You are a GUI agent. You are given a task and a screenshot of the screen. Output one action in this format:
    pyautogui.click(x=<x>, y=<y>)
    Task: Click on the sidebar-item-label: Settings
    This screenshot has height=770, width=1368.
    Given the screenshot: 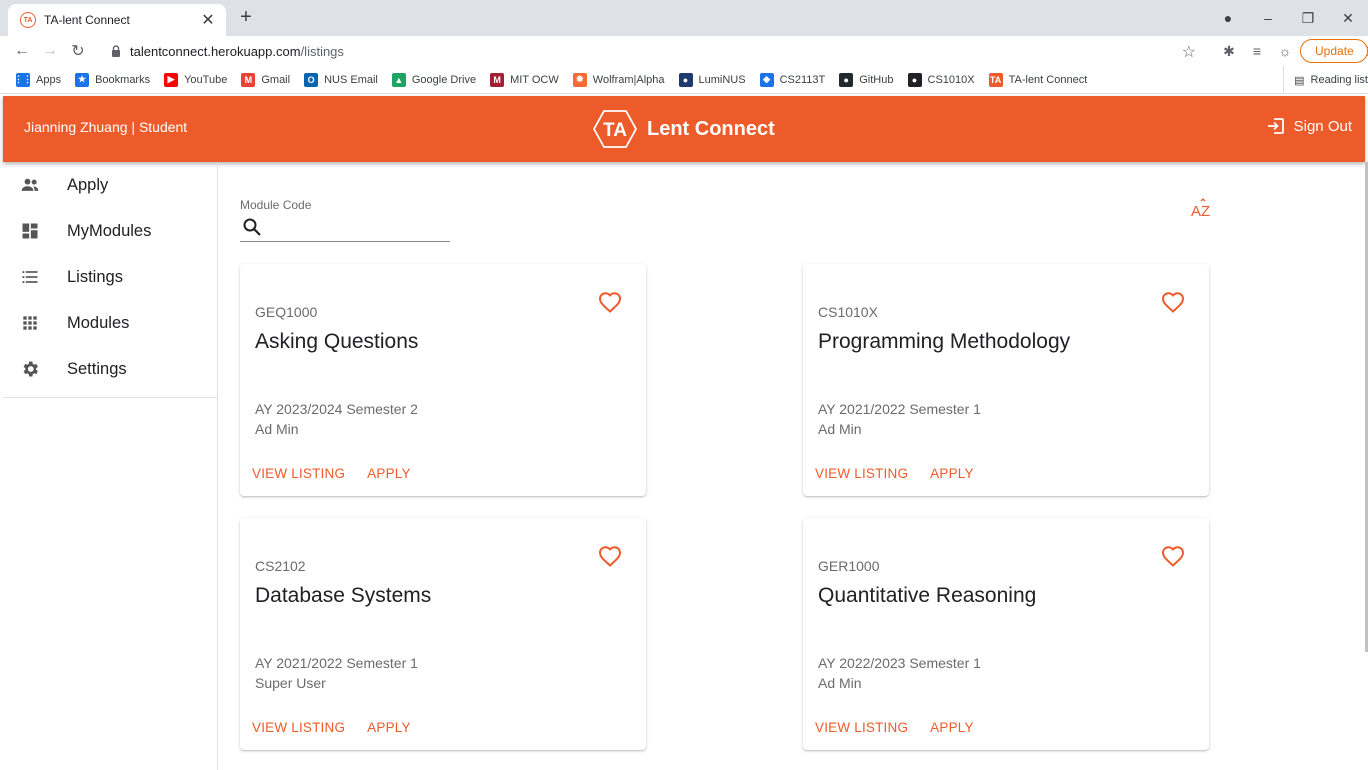 What is the action you would take?
    pyautogui.click(x=97, y=368)
    